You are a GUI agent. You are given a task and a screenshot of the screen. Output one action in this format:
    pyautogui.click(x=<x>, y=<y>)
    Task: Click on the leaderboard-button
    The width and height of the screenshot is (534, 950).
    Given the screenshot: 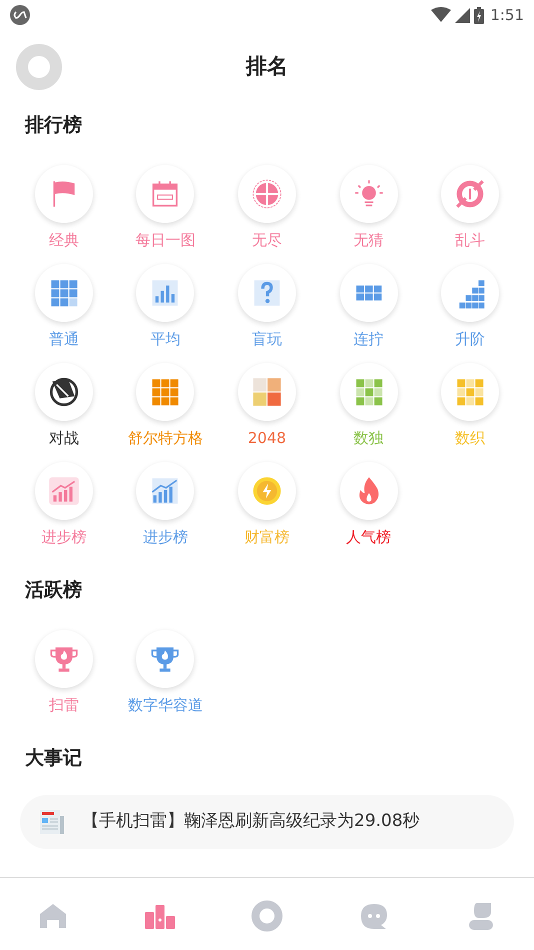 What is the action you would take?
    pyautogui.click(x=63, y=392)
    